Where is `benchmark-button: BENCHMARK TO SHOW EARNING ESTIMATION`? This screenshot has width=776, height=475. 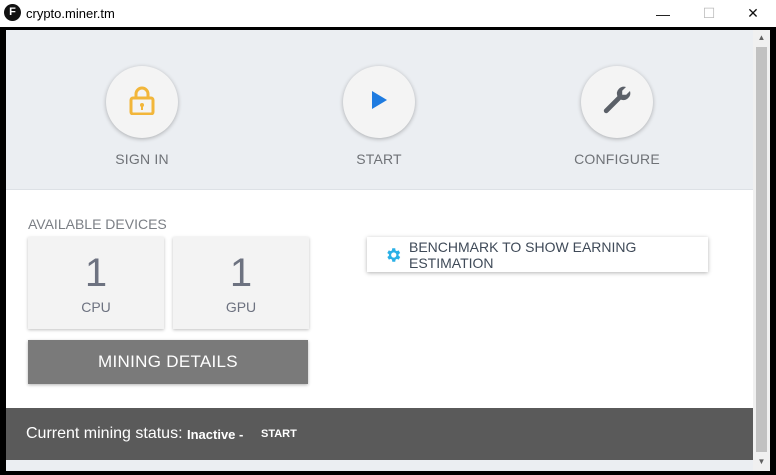
benchmark-button: BENCHMARK TO SHOW EARNING ESTIMATION is located at coordinates (537, 254).